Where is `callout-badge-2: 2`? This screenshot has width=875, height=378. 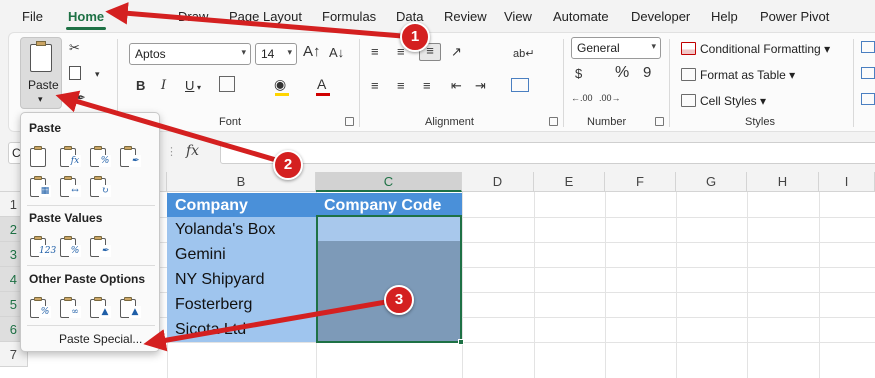 callout-badge-2: 2 is located at coordinates (288, 165).